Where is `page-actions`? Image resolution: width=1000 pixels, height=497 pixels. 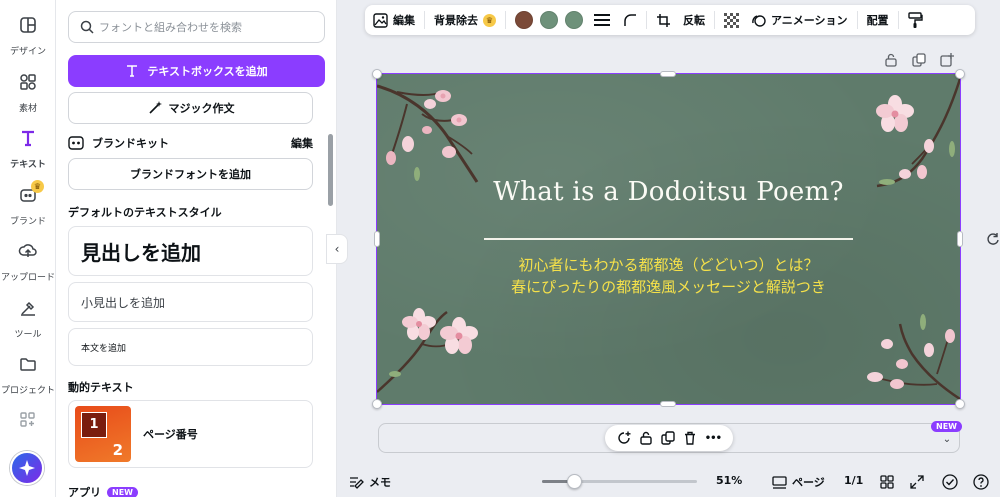
page-actions is located at coordinates (919, 60).